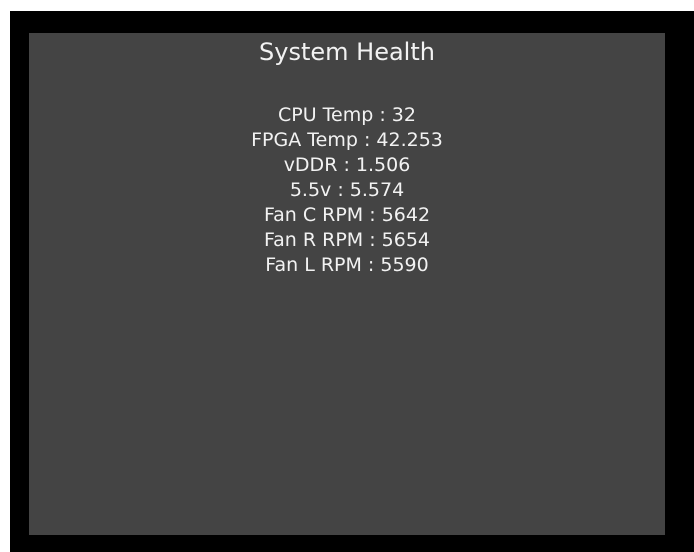 This screenshot has width=694, height=552. Describe the element at coordinates (406, 240) in the screenshot. I see `metric-value: 5654` at that location.